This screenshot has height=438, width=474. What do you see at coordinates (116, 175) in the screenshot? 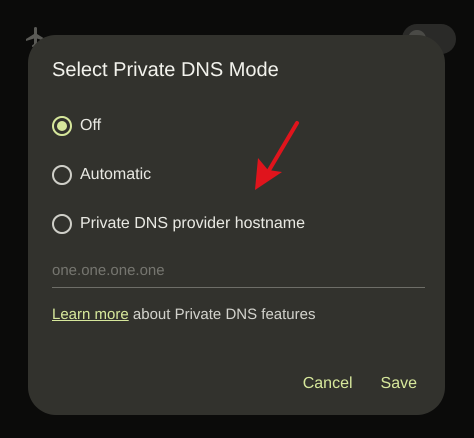
I see `option-label: Automatic` at bounding box center [116, 175].